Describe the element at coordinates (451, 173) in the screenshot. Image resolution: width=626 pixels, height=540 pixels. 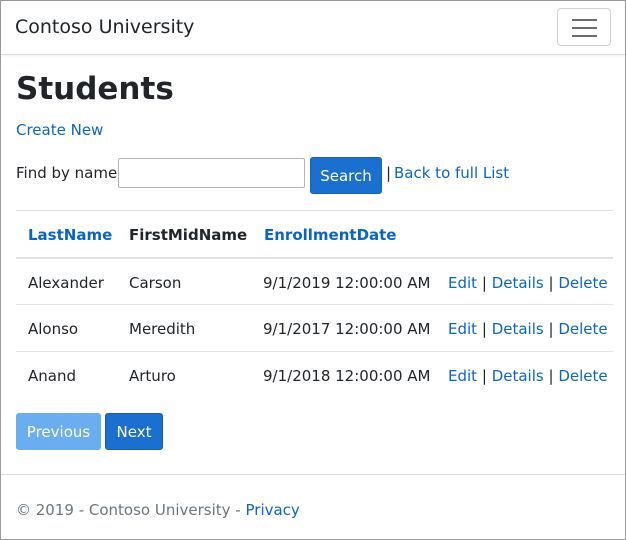
I see `back-to-full-list-link: Back to full List` at that location.